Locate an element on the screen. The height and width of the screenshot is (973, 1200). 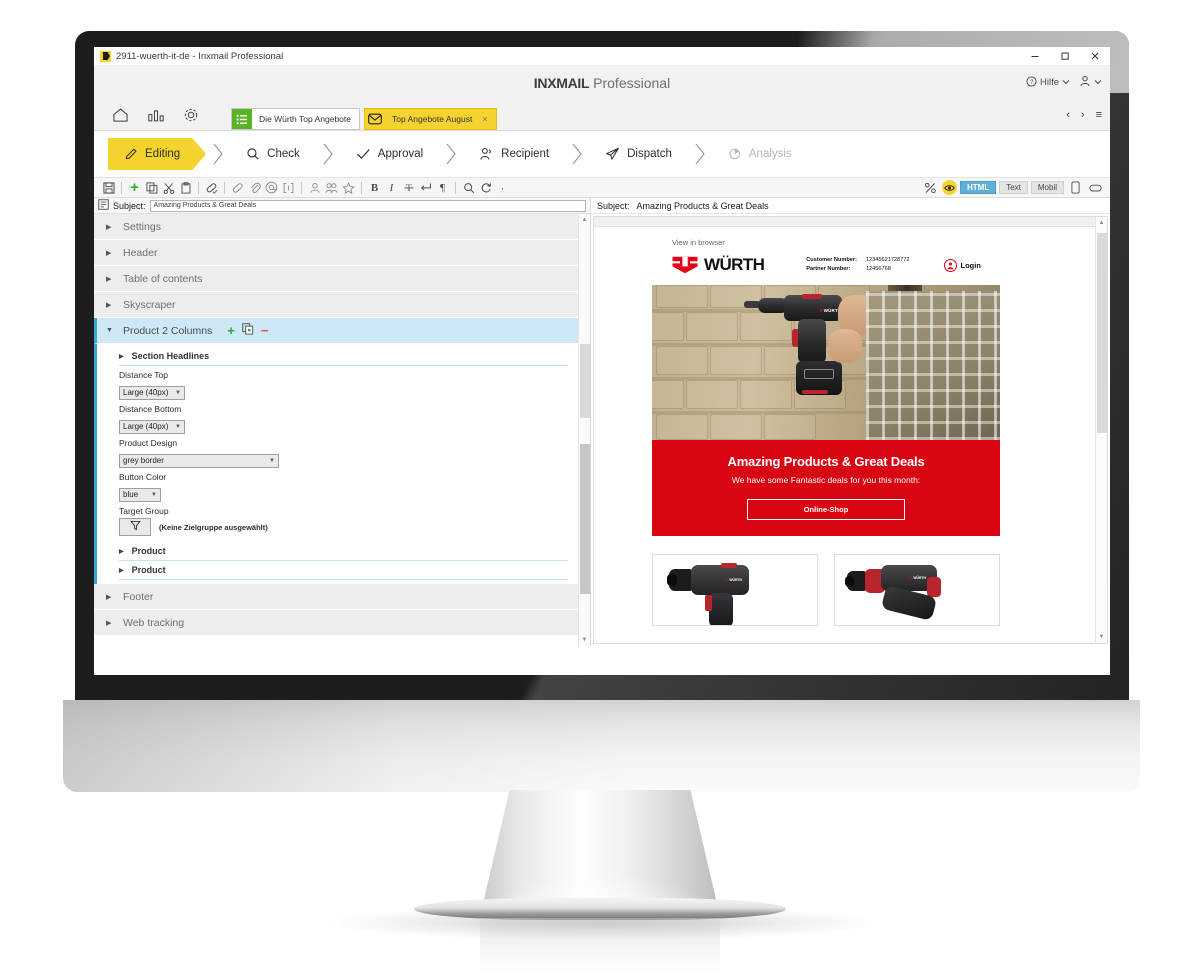
section-table-of-contents: ▶ Table of contents is located at coordinates (336, 279).